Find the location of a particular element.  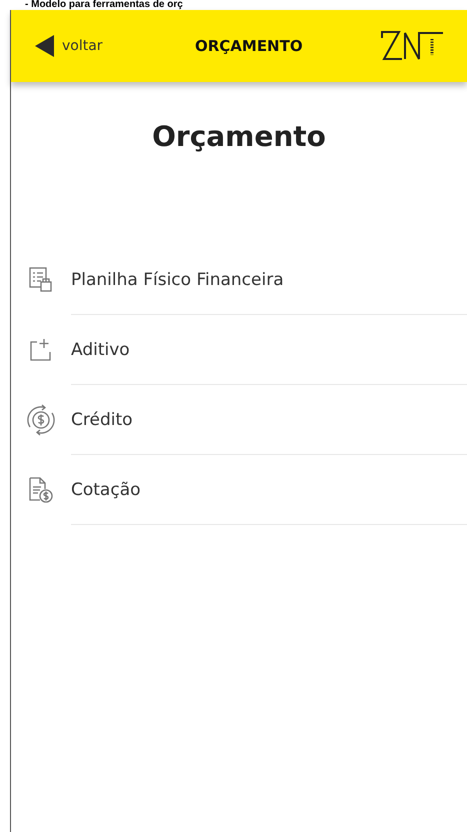

page-heading: Orçamento is located at coordinates (239, 137).